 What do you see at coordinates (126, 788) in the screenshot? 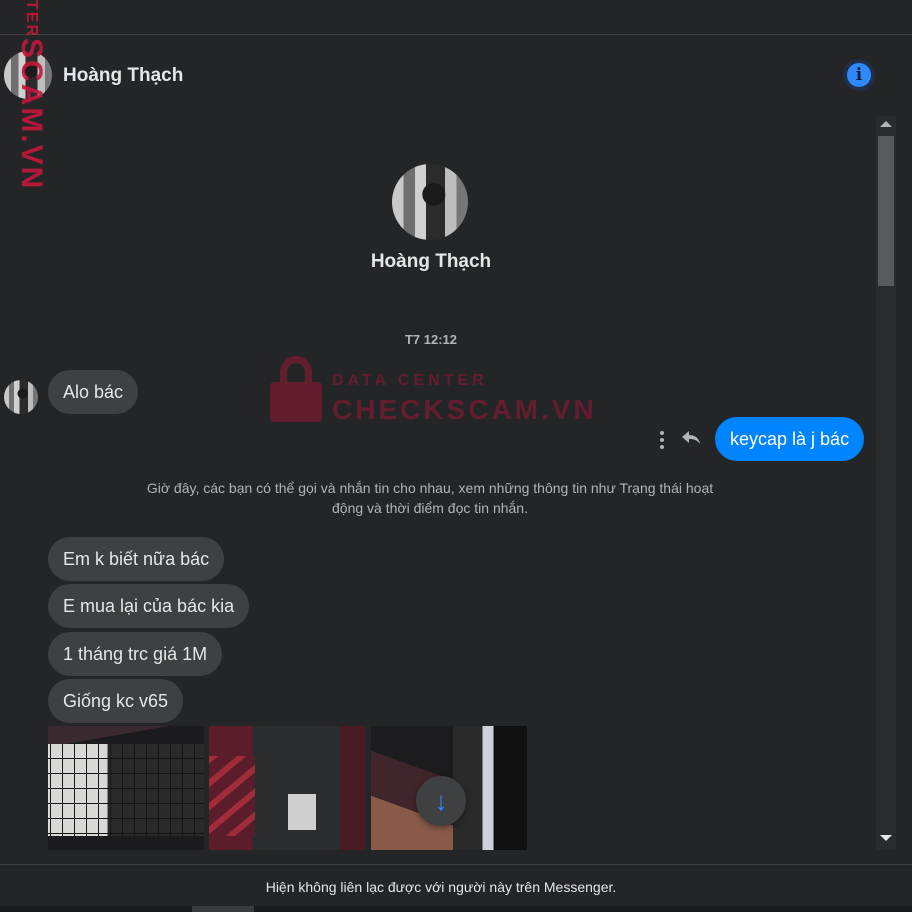
I see `photo-attachment-keyboard` at bounding box center [126, 788].